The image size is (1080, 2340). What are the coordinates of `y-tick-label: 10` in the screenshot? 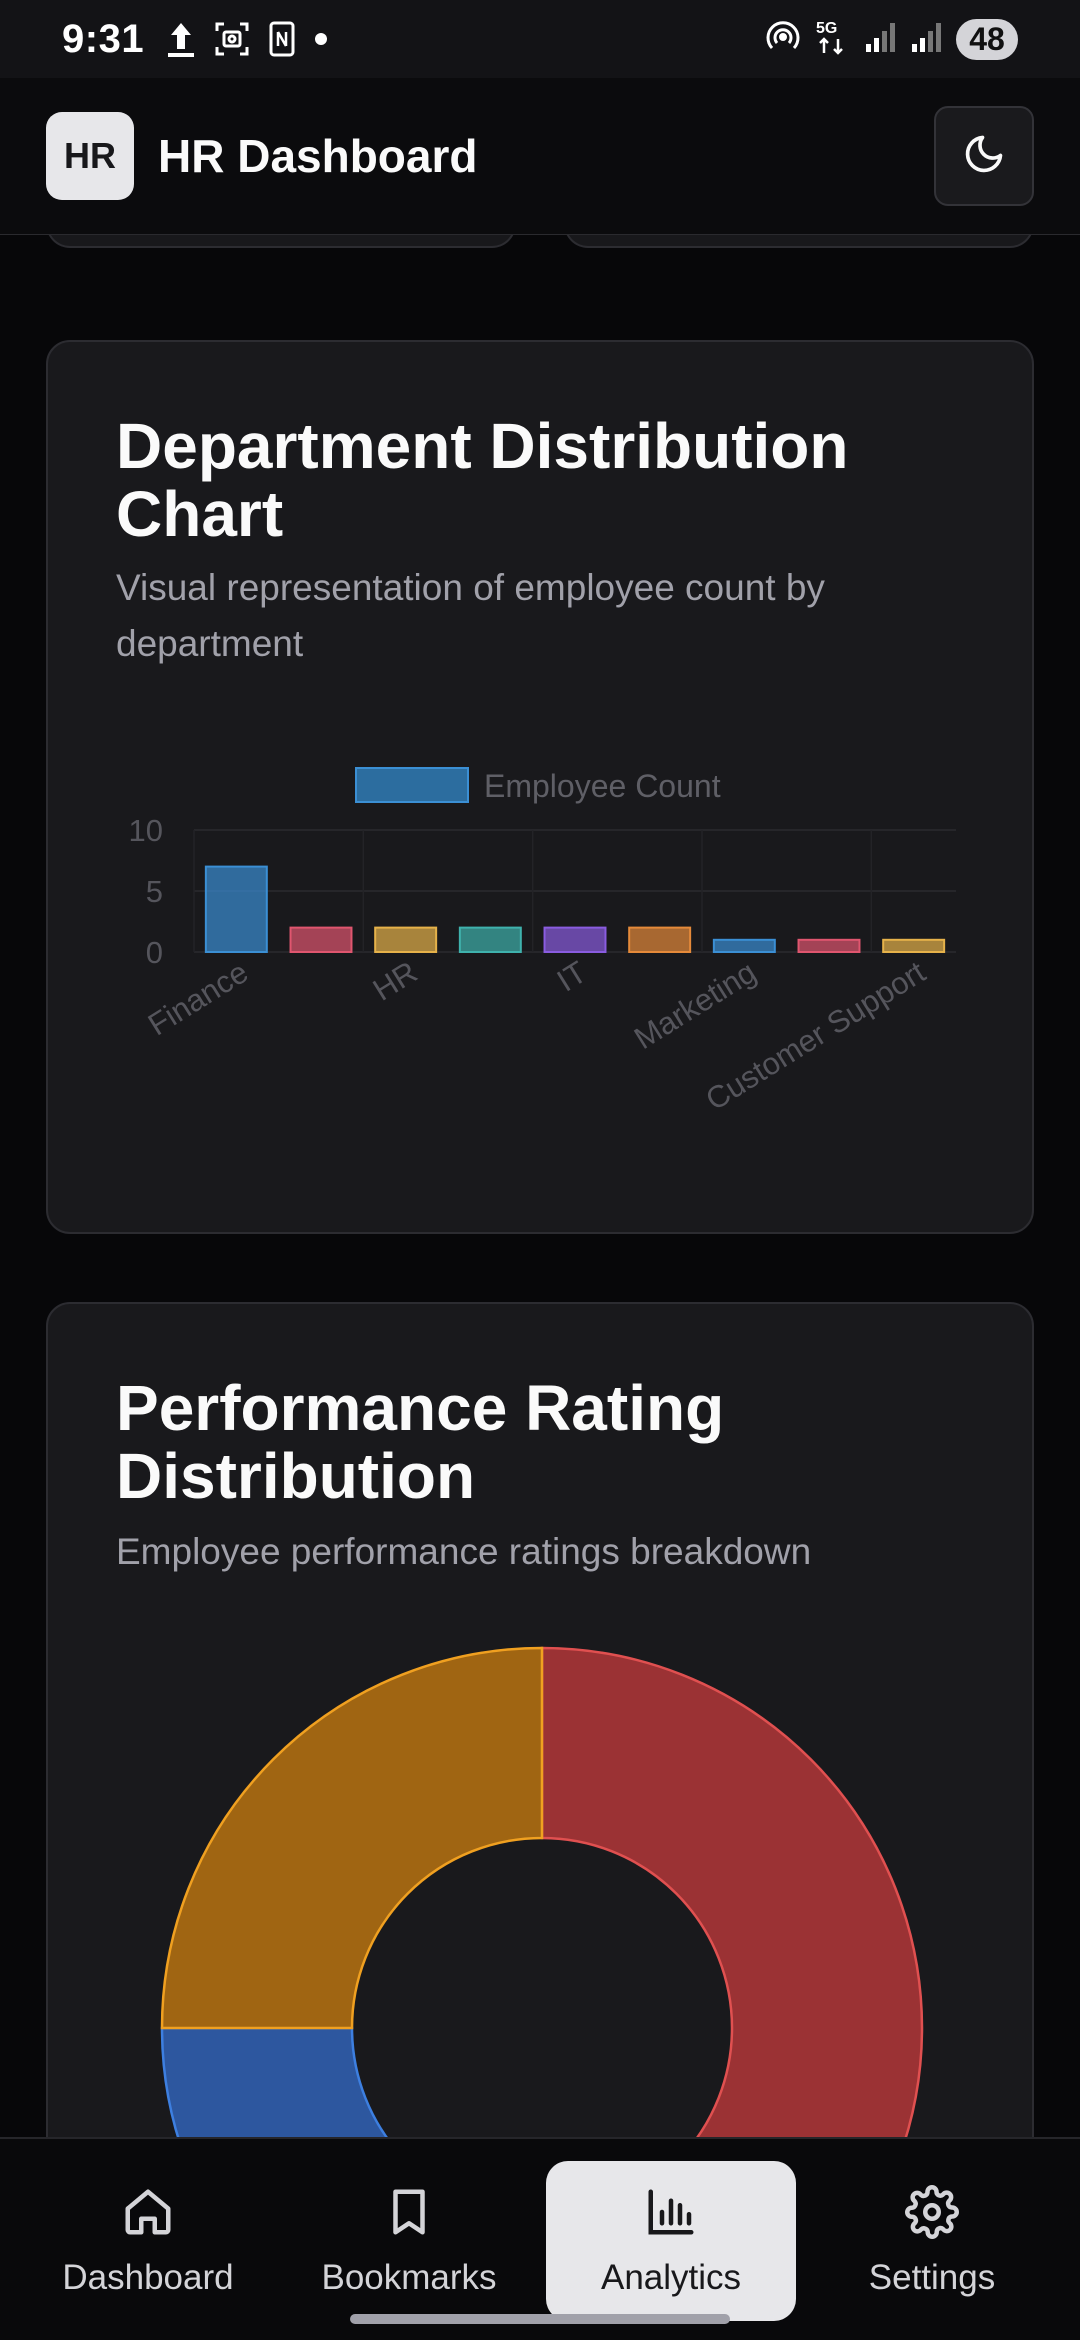 It's located at (146, 830).